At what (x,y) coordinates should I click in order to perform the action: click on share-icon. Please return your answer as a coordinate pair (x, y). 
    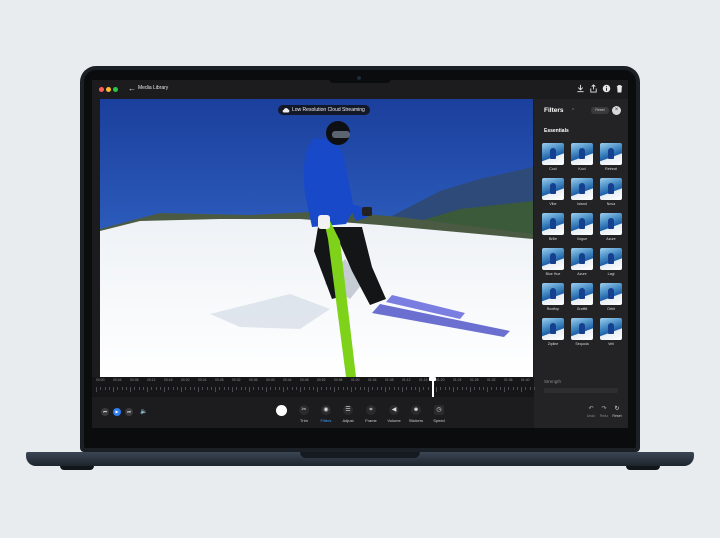
    Looking at the image, I should click on (593, 88).